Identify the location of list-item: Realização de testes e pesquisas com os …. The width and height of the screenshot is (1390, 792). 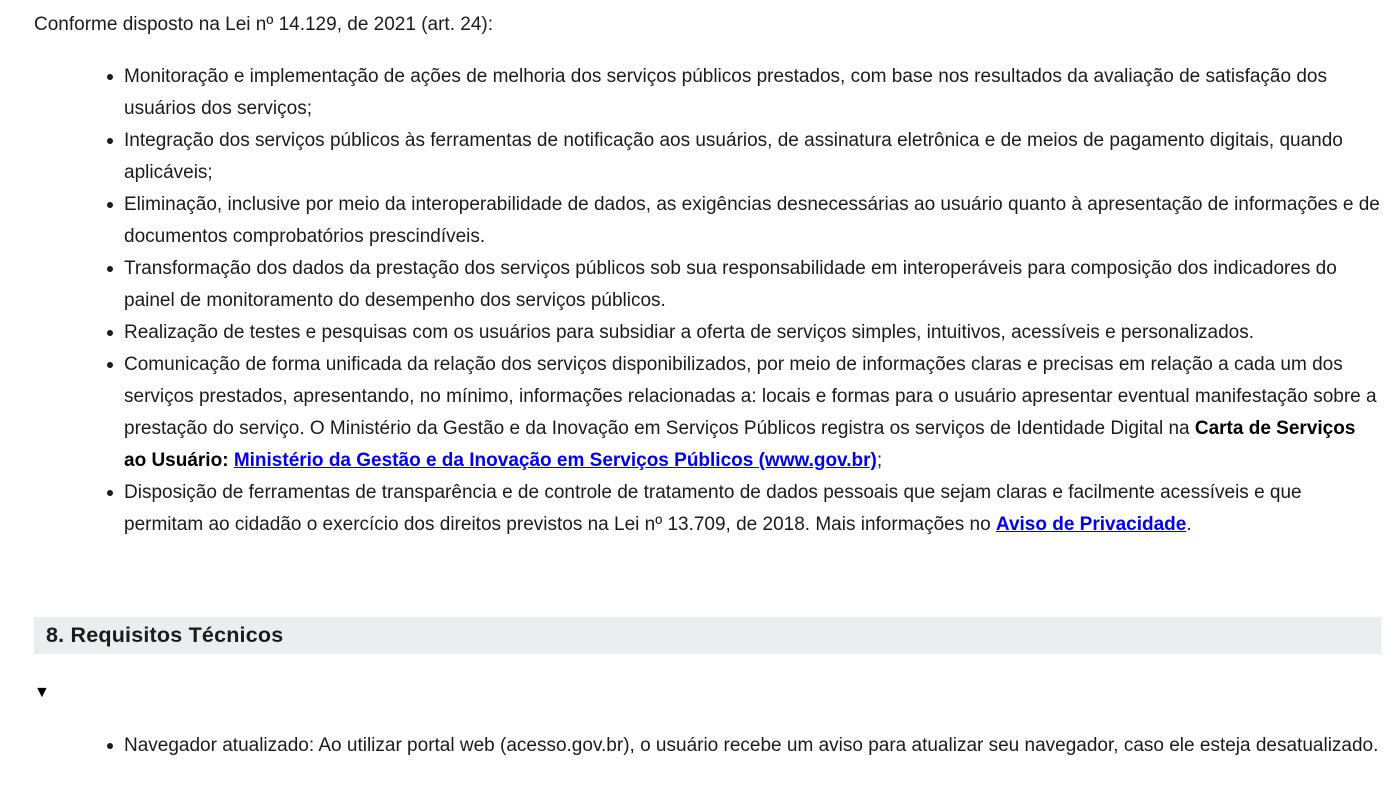
(744, 333).